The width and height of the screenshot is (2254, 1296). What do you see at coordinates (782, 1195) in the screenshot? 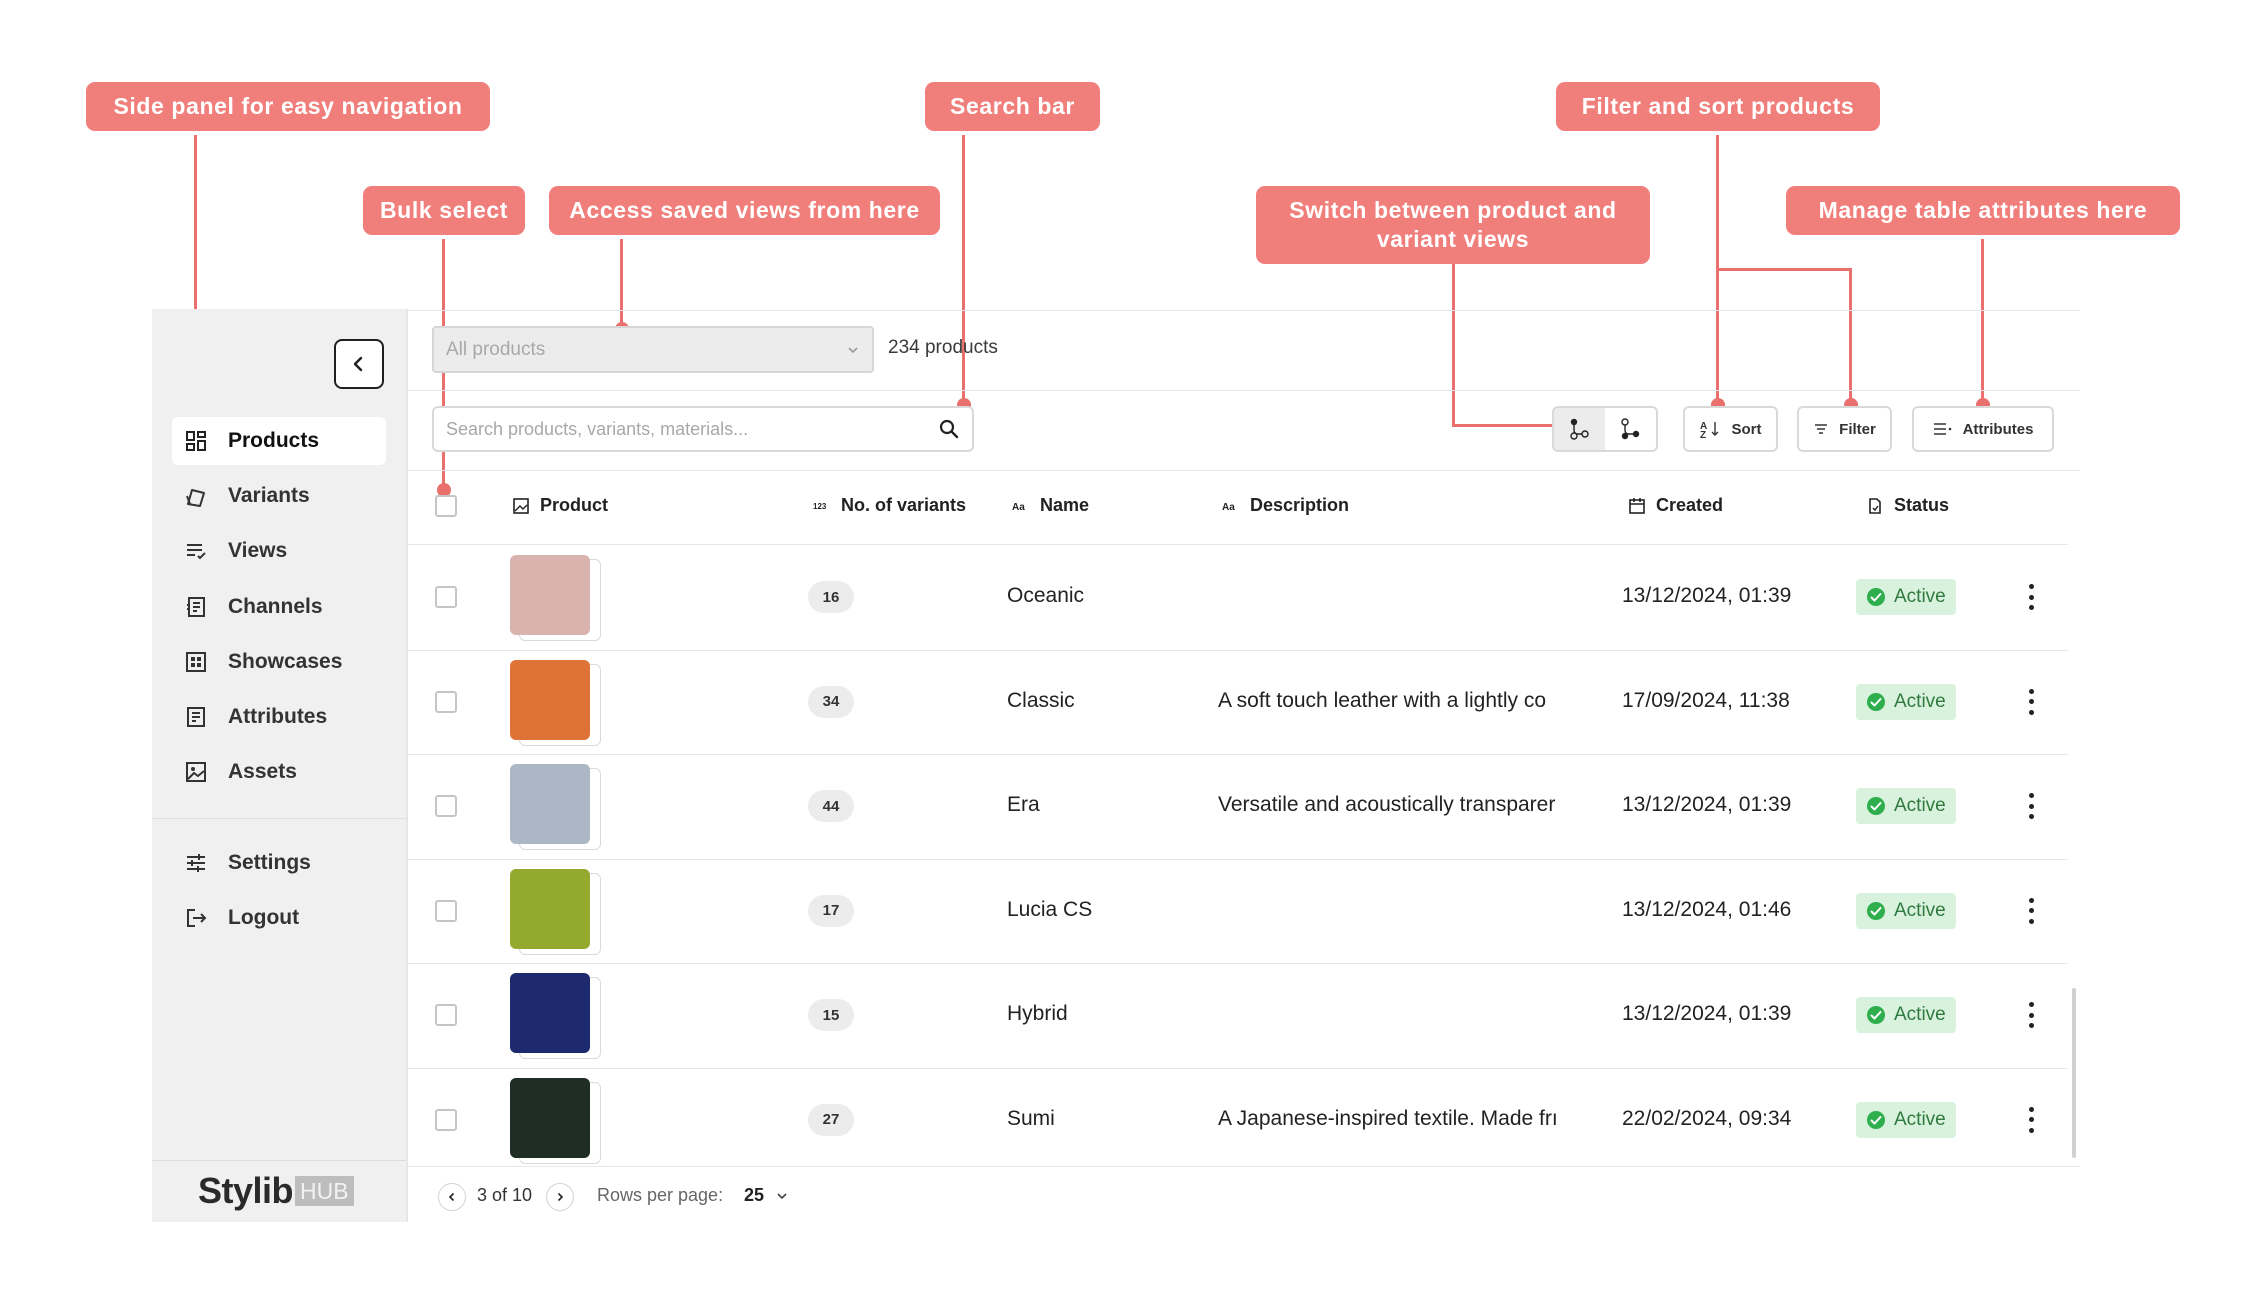
I see `chevron-down-icon` at bounding box center [782, 1195].